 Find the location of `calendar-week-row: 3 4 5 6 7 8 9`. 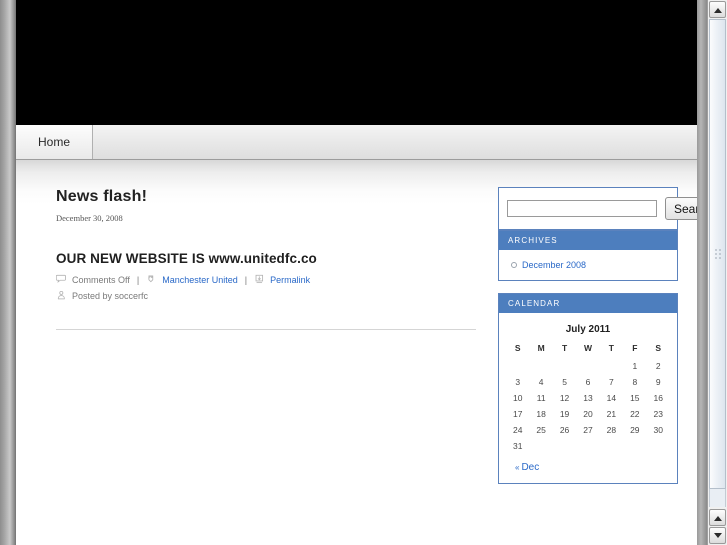

calendar-week-row: 3 4 5 6 7 8 9 is located at coordinates (588, 382).